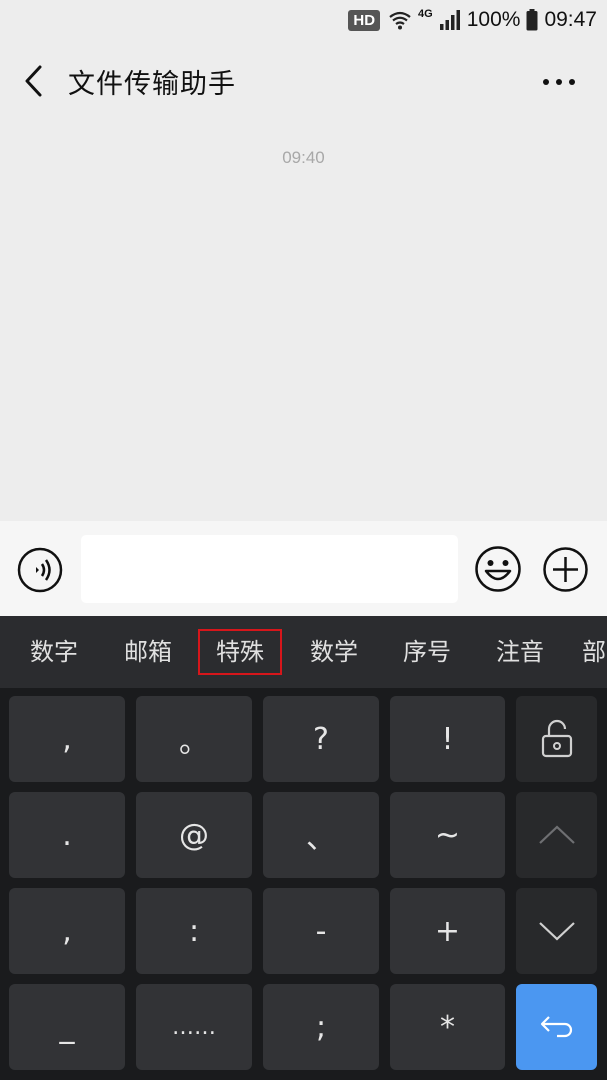 This screenshot has height=1080, width=607. Describe the element at coordinates (148, 652) in the screenshot. I see `category-tab-email: 邮箱` at that location.